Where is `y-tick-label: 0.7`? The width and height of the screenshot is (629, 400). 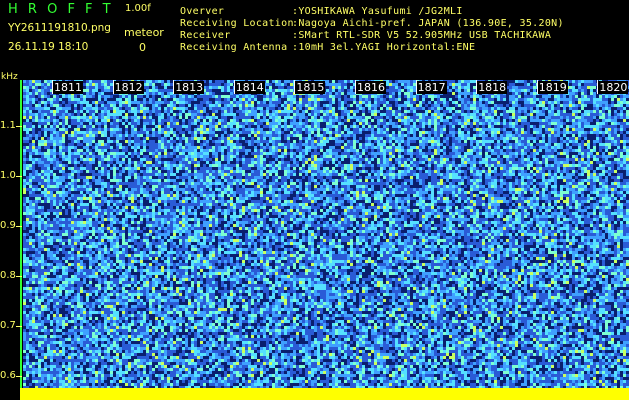 y-tick-label: 0.7 is located at coordinates (8, 326).